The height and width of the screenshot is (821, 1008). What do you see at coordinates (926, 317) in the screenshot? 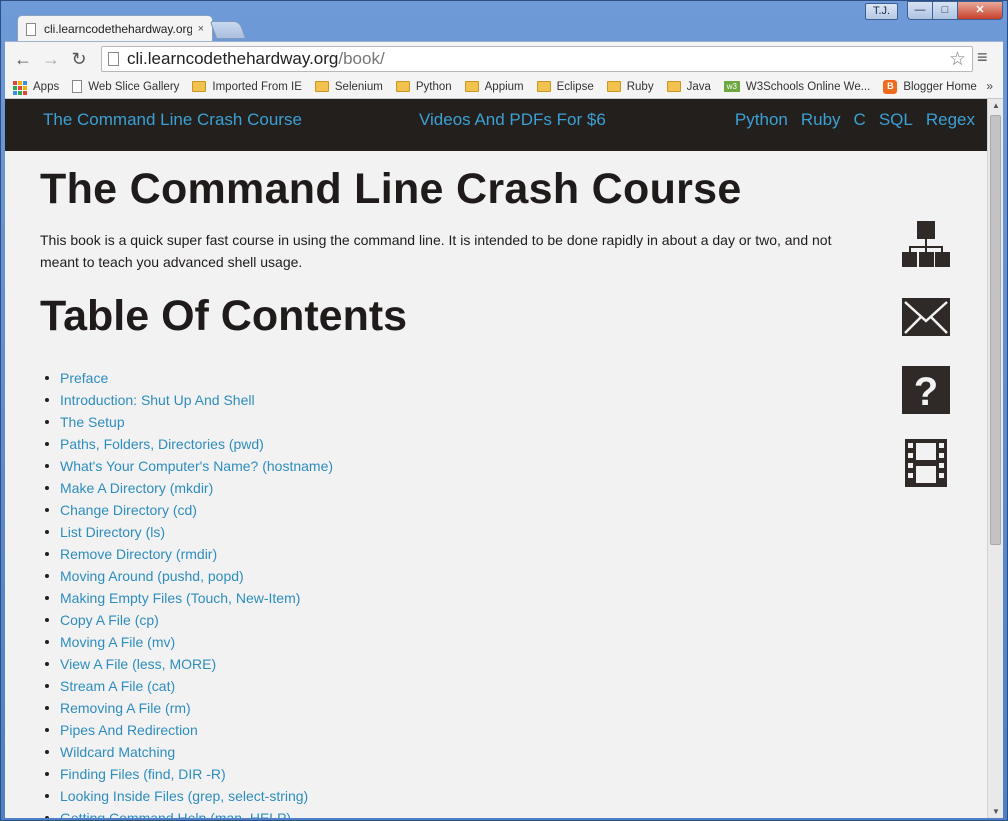
I see `mail-icon` at bounding box center [926, 317].